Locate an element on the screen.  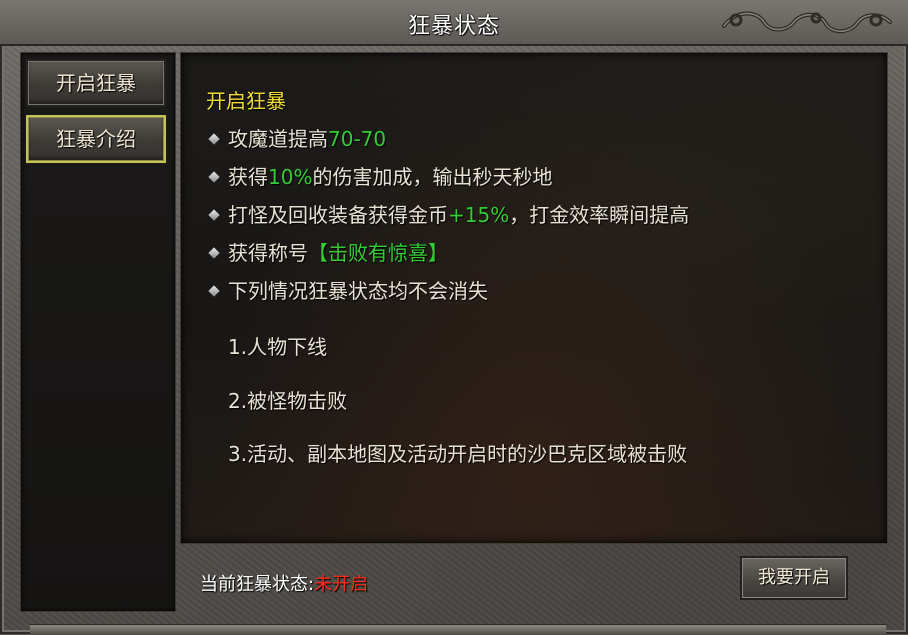
benefit-item: 获得10%的伤害加成，输出秒天秒地 is located at coordinates (379, 177).